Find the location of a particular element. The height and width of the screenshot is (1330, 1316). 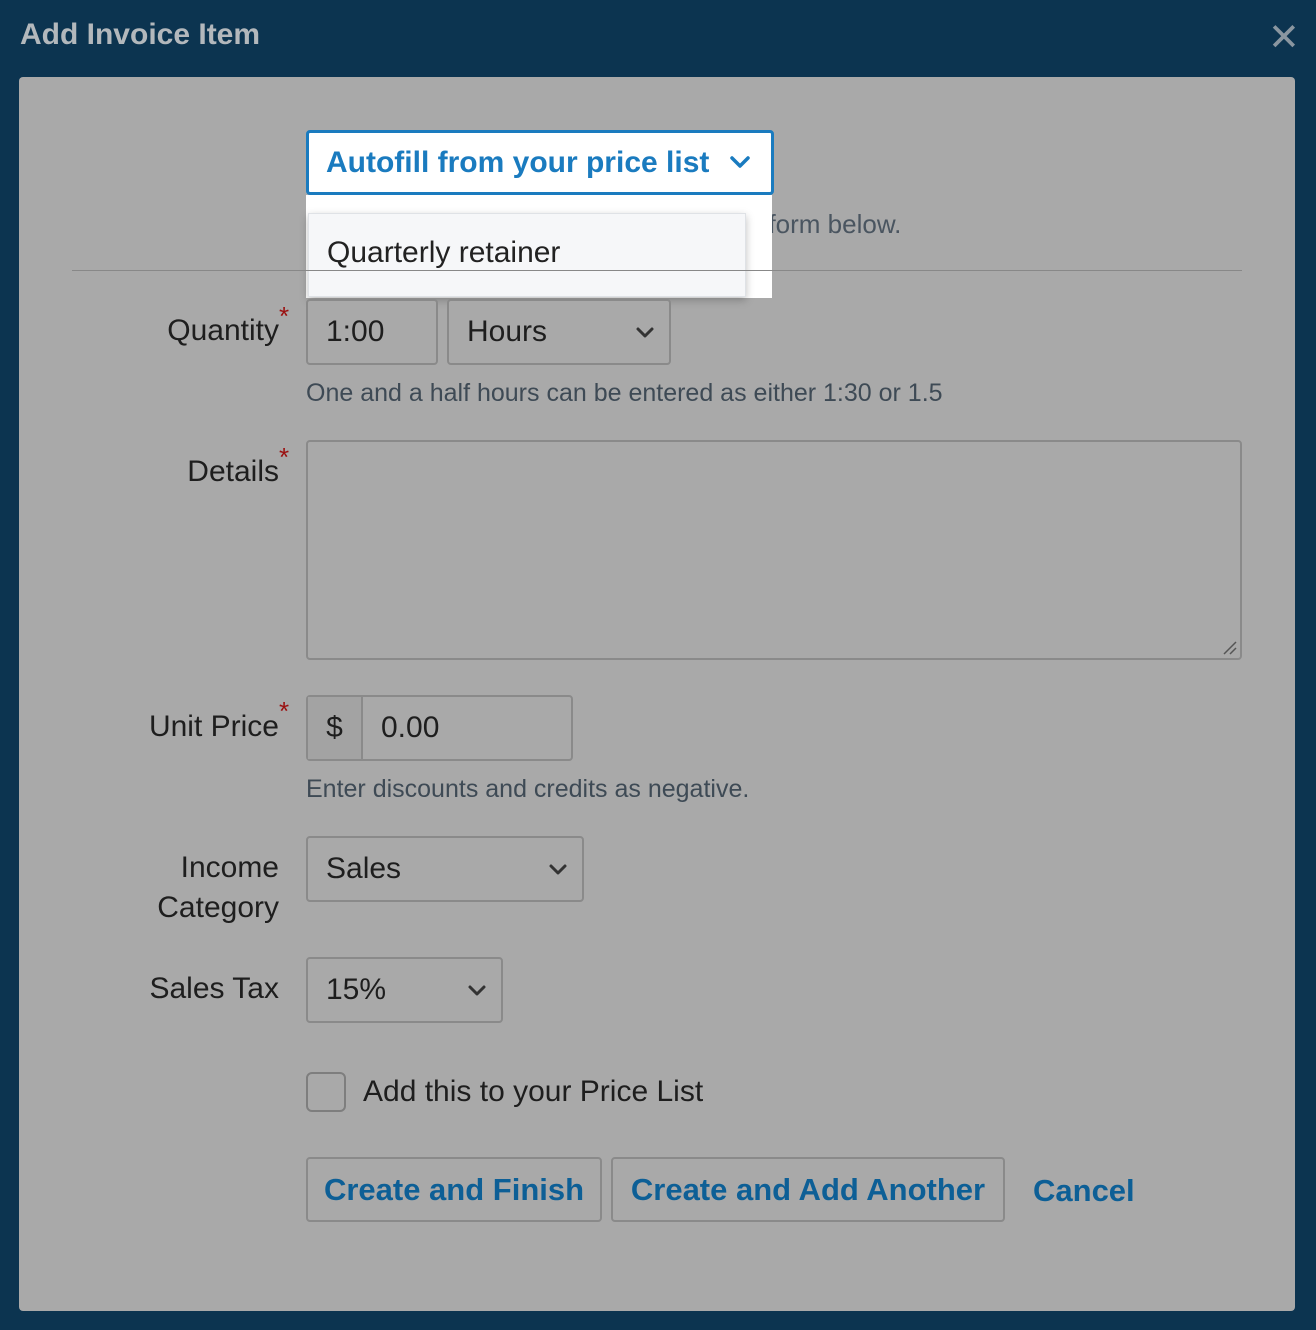

quantity-value: 1:00 is located at coordinates (355, 331).